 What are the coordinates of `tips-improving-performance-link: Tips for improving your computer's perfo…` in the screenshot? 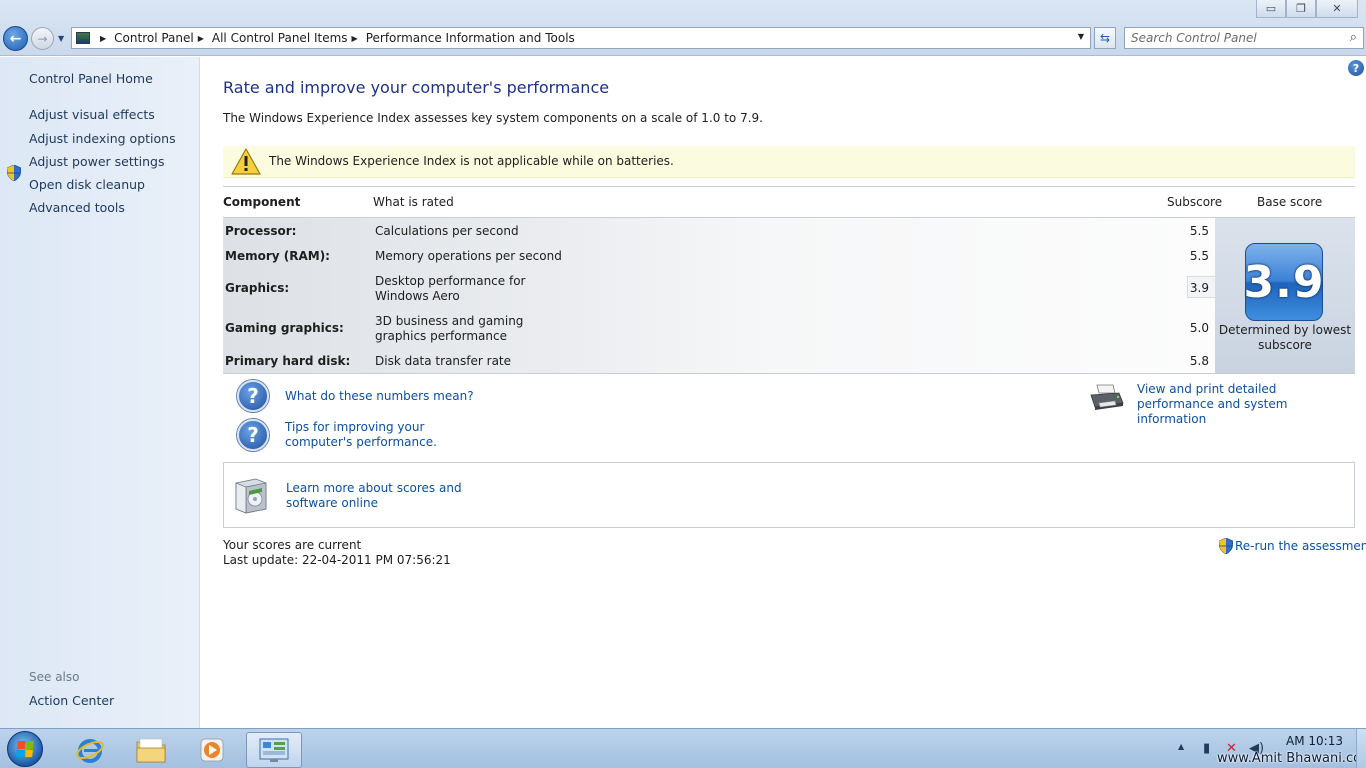 It's located at (385, 435).